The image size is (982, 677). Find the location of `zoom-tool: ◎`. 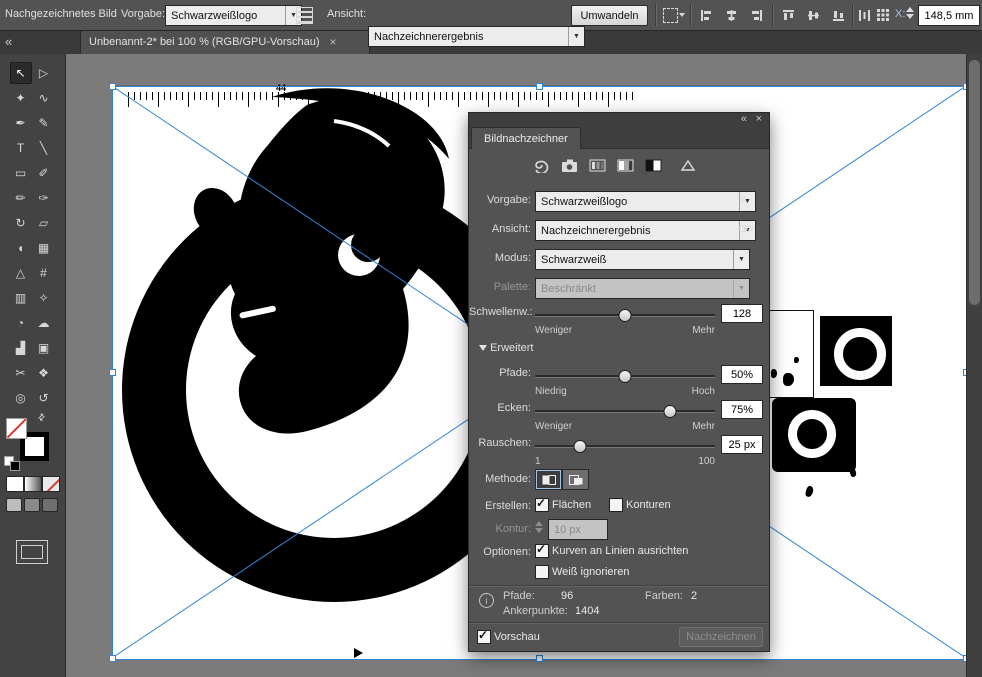

zoom-tool: ◎ is located at coordinates (21, 398).